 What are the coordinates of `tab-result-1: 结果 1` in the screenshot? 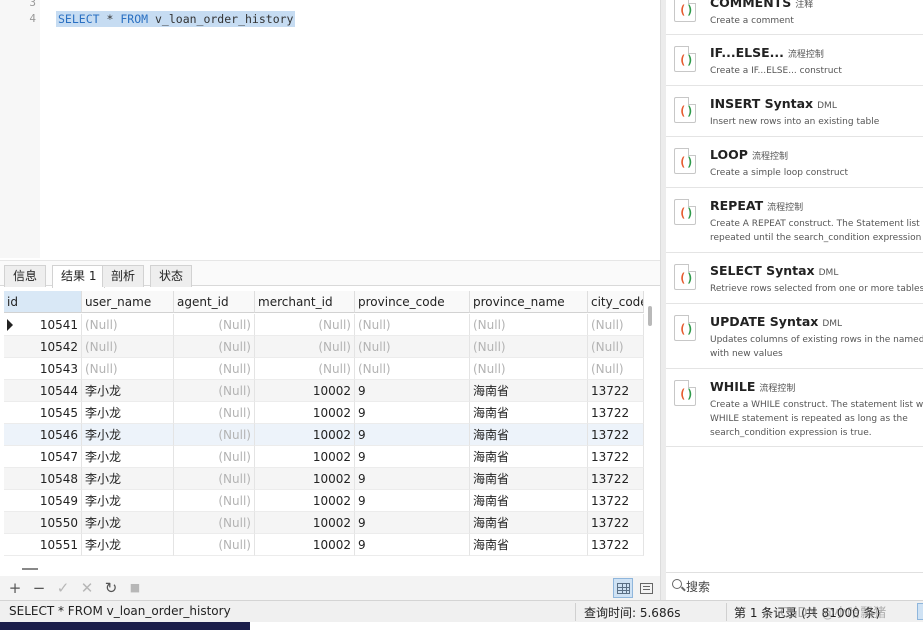 It's located at (79, 276).